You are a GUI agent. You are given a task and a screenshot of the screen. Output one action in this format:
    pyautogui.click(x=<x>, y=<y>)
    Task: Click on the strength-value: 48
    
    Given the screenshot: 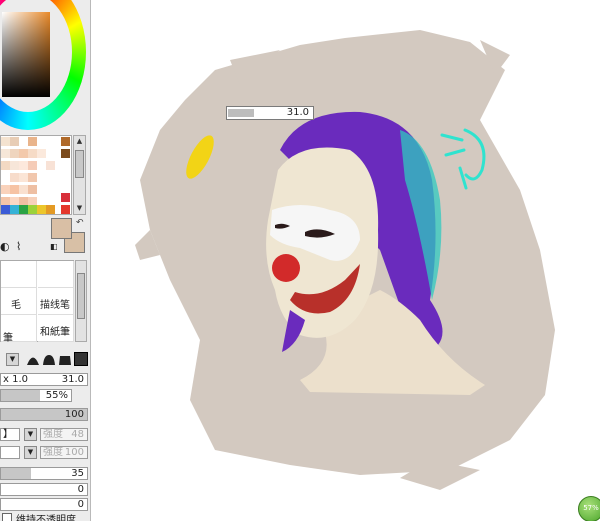 What is the action you would take?
    pyautogui.click(x=77, y=434)
    